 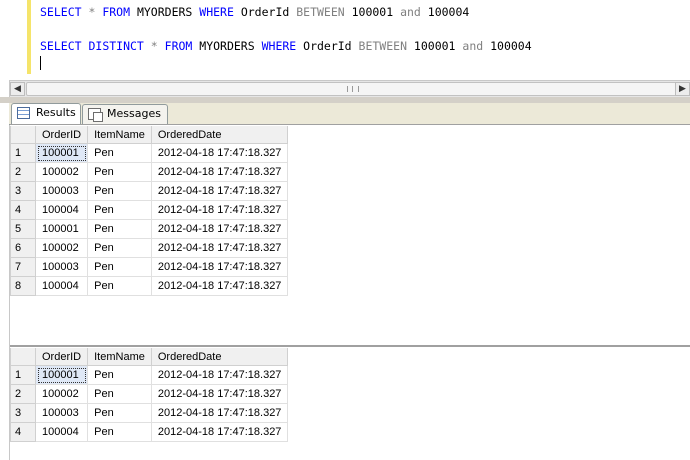 What do you see at coordinates (17, 89) in the screenshot?
I see `arrow-left-icon: ◀` at bounding box center [17, 89].